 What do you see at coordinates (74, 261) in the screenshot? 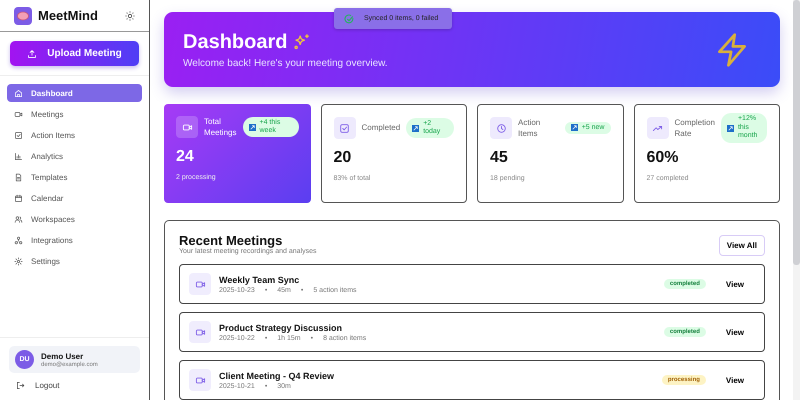
I see `nav-item: Settings` at bounding box center [74, 261].